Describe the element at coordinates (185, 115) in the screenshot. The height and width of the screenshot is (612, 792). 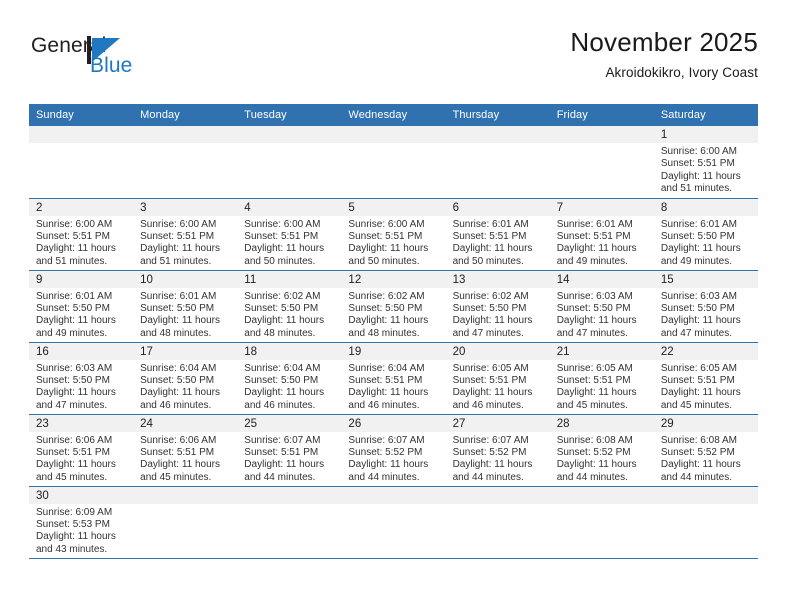
I see `weekday-header-monday: Monday` at that location.